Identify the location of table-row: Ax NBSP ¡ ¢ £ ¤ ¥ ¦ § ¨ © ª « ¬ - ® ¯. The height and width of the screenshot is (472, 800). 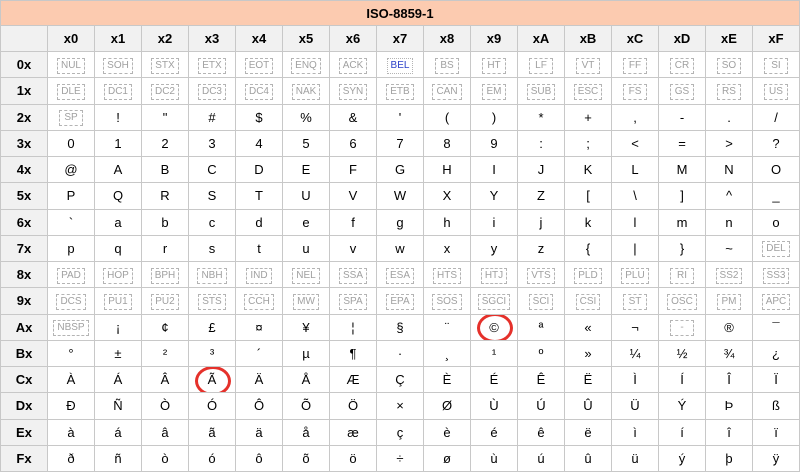
(400, 327).